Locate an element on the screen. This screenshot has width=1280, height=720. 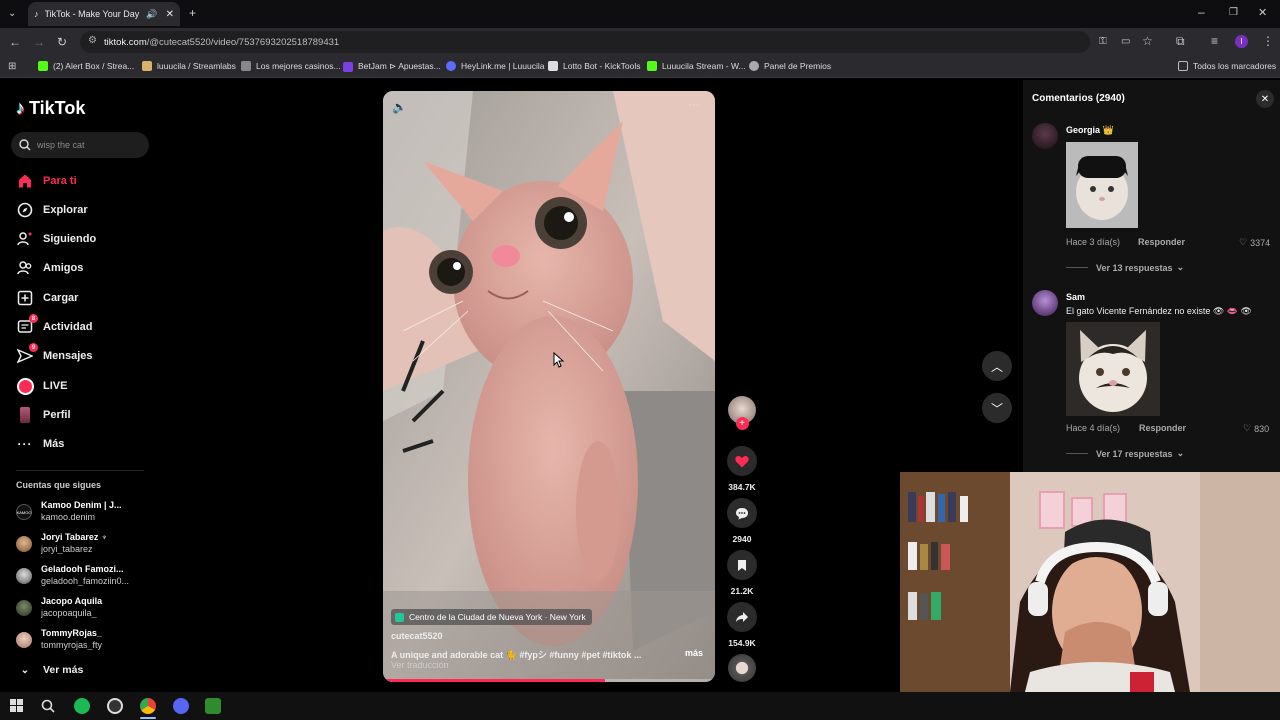
nav-item-actividad: 8 Actividad is located at coordinates (54, 325).